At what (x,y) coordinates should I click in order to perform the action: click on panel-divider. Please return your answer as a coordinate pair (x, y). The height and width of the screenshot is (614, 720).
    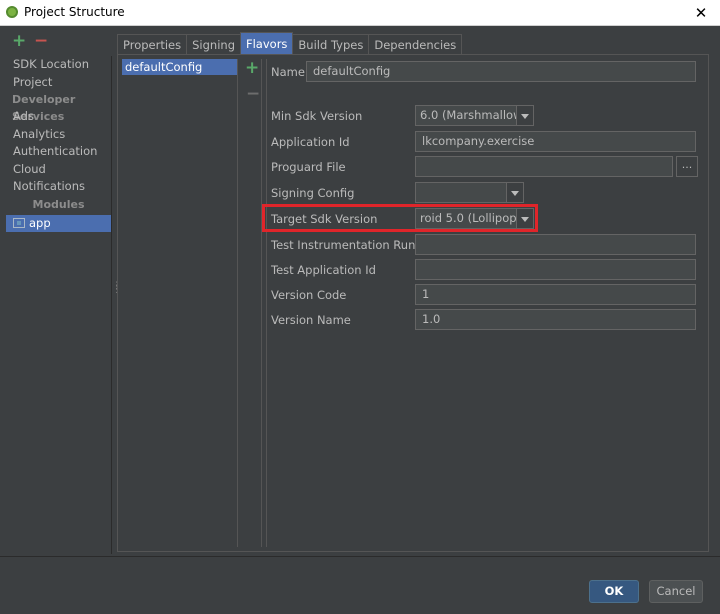
    Looking at the image, I should click on (267, 303).